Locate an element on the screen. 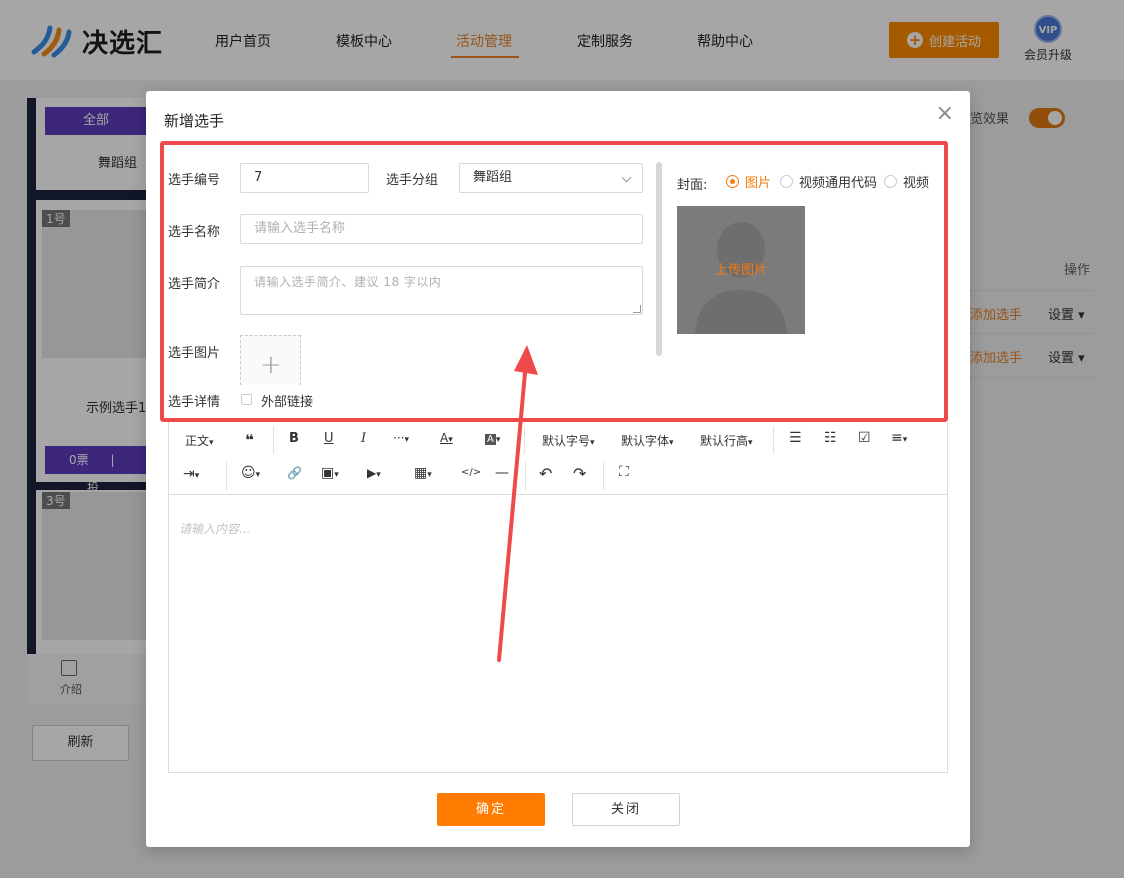  underline-icon: U is located at coordinates (329, 438).